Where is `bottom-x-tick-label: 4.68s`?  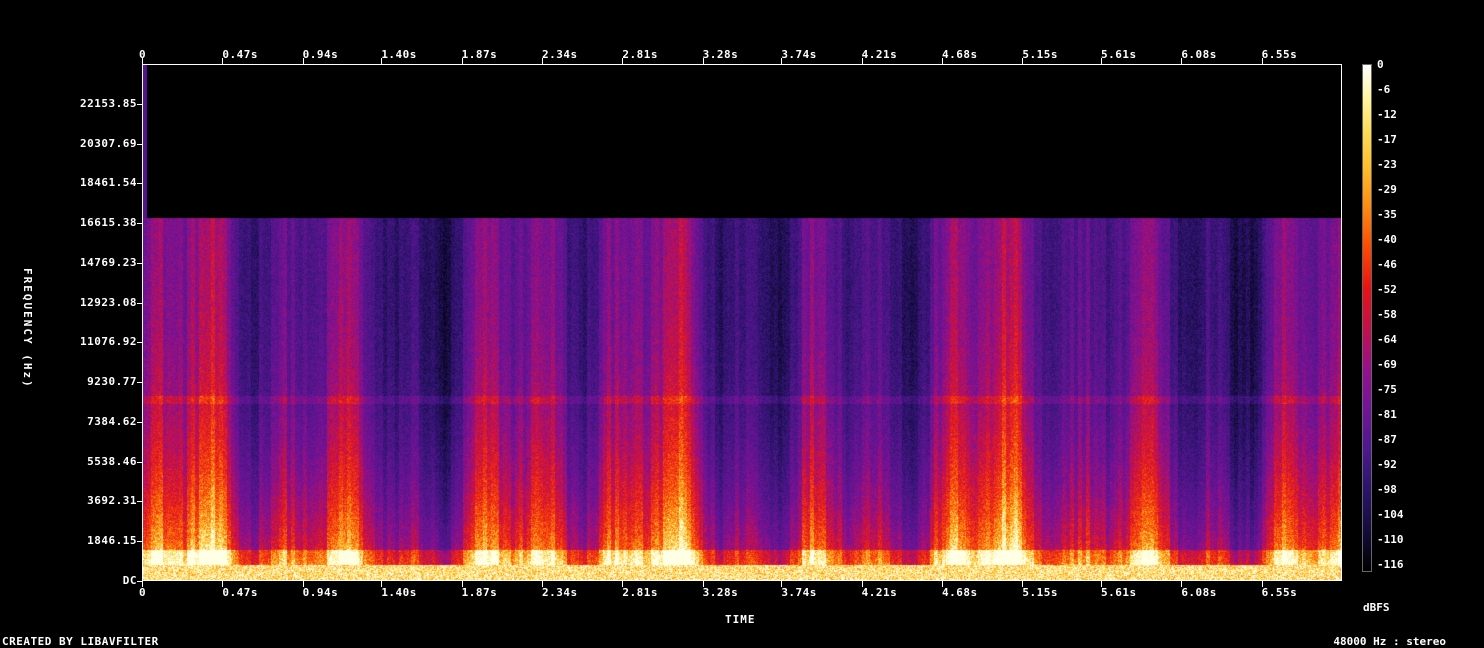
bottom-x-tick-label: 4.68s is located at coordinates (960, 592).